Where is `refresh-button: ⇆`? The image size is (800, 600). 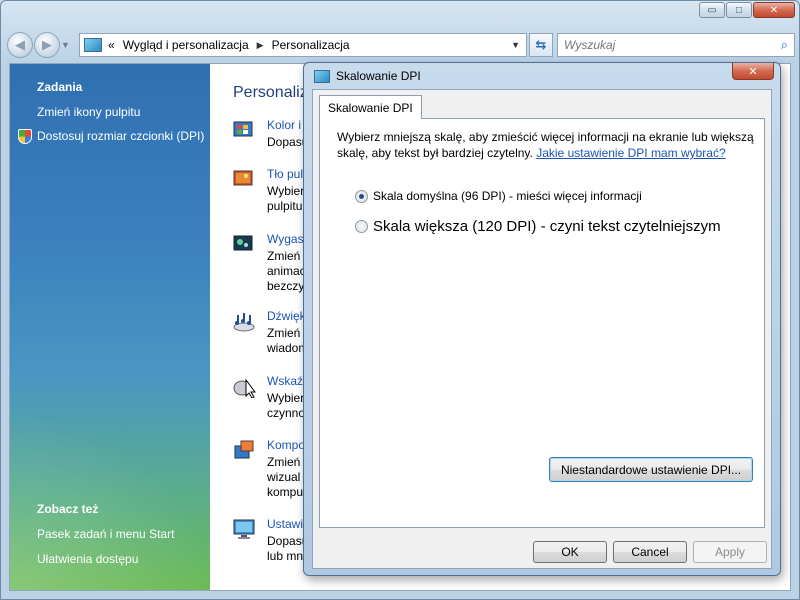 refresh-button: ⇆ is located at coordinates (541, 45).